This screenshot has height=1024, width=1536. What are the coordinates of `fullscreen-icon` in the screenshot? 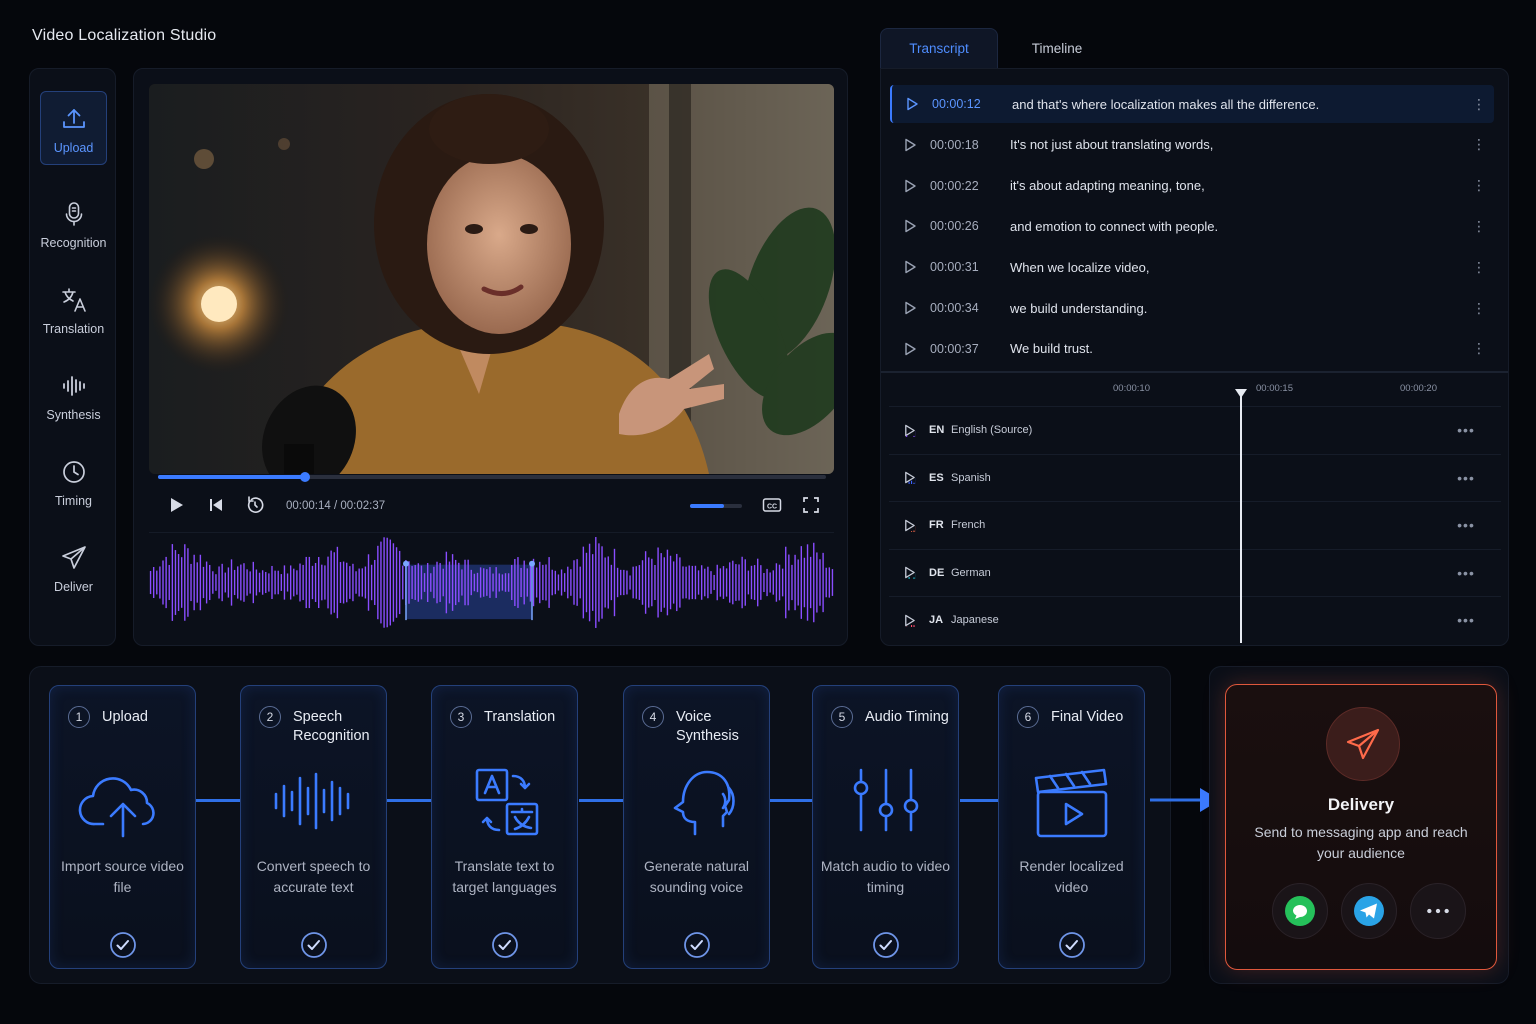 It's located at (811, 505).